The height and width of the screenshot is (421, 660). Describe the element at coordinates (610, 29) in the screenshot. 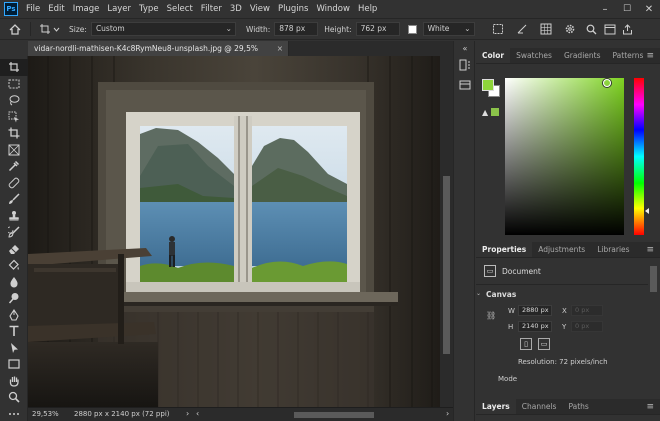

I see `workspace-icon` at that location.